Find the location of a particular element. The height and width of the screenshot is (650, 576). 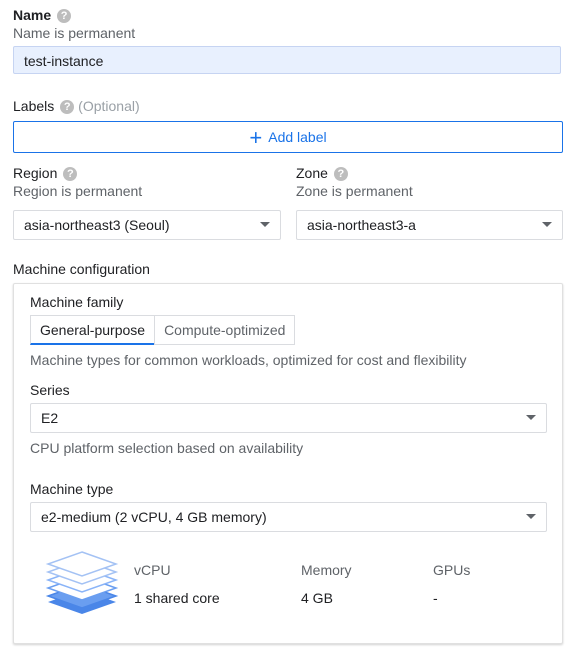

zone-value: asia-northeast3-a is located at coordinates (361, 225).